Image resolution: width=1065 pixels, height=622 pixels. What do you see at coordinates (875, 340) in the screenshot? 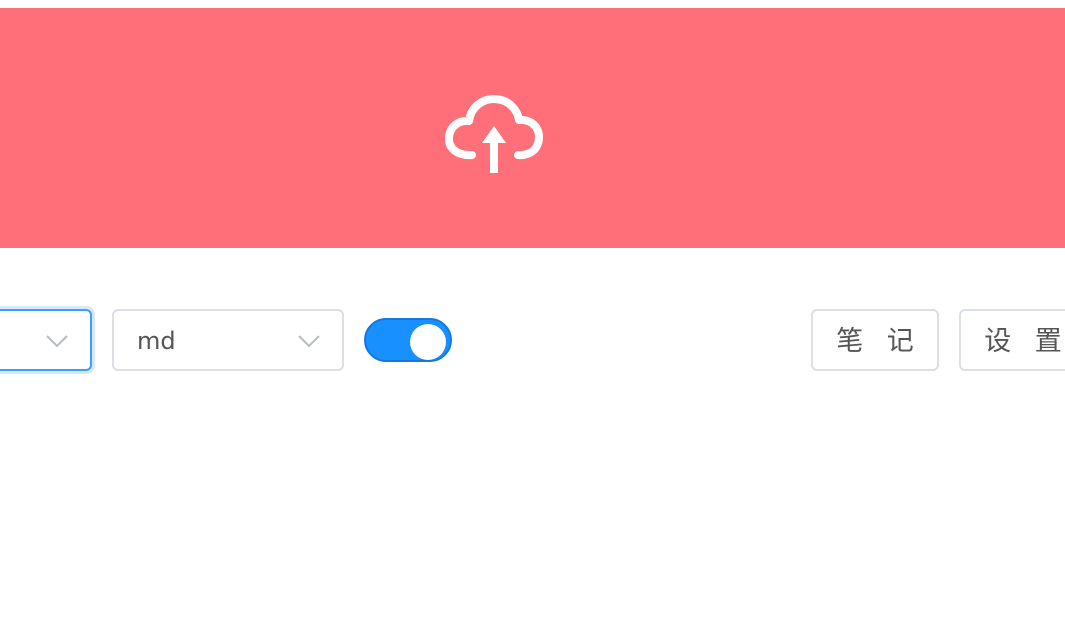
I see `notes-button: 笔 记` at bounding box center [875, 340].